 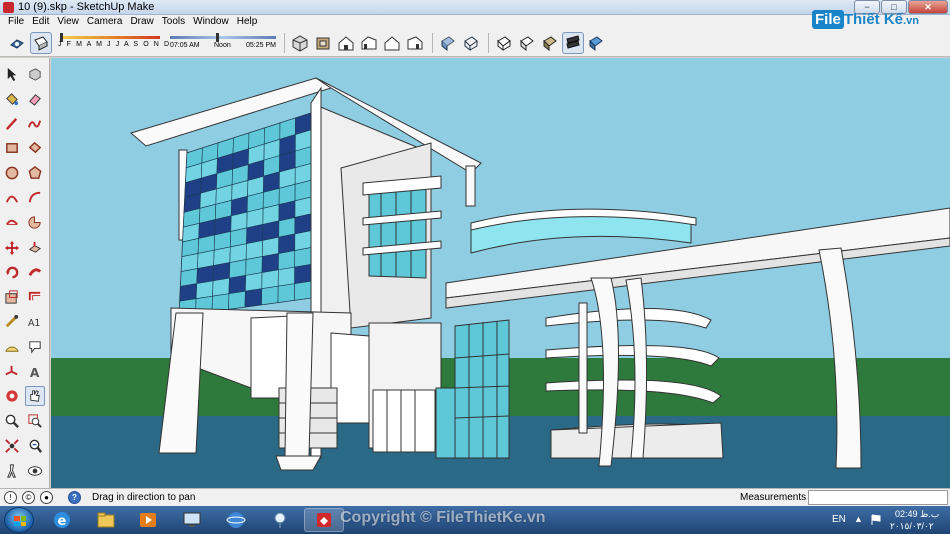 What do you see at coordinates (12, 471) in the screenshot?
I see `walk-icon` at bounding box center [12, 471].